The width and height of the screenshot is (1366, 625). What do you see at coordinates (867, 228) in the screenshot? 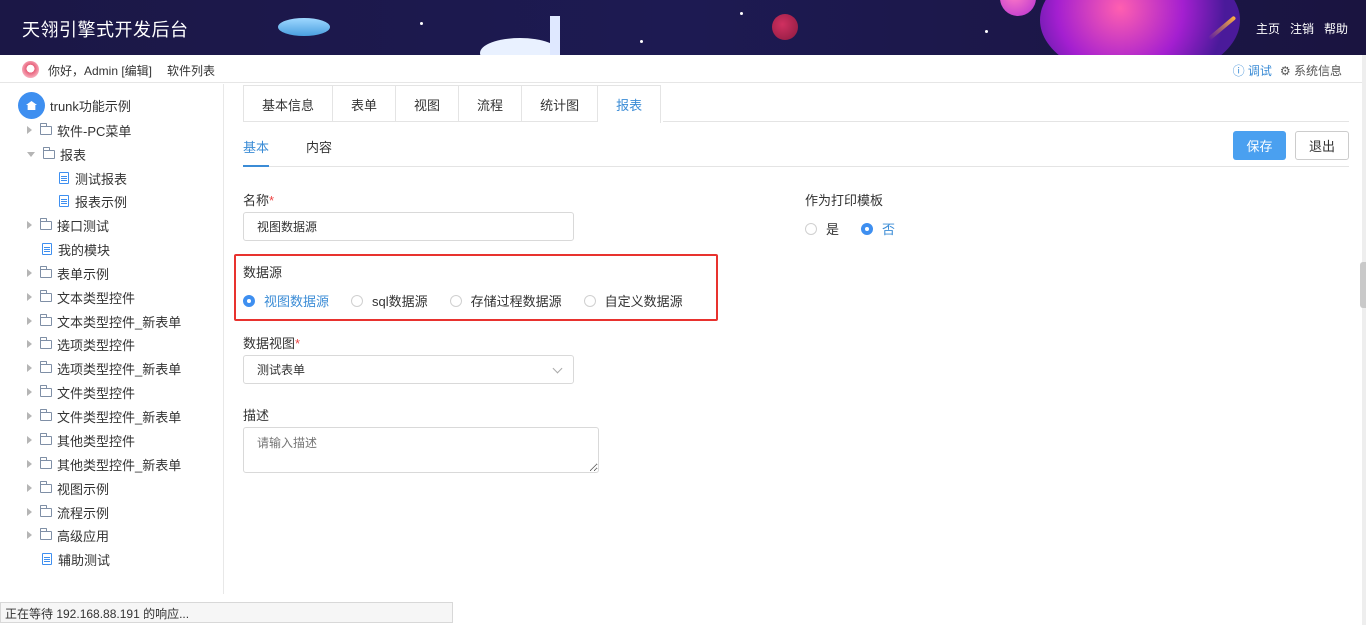
I see `radio-checked-icon` at bounding box center [867, 228].